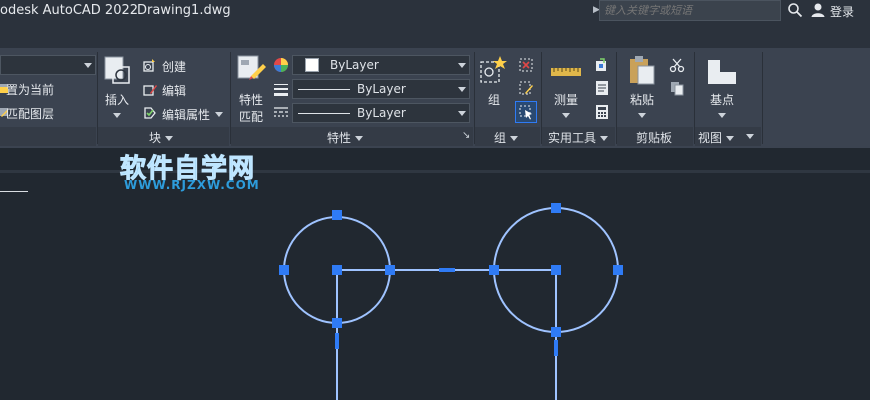 The height and width of the screenshot is (400, 870). I want to click on insert-dropdown-arrow, so click(117, 115).